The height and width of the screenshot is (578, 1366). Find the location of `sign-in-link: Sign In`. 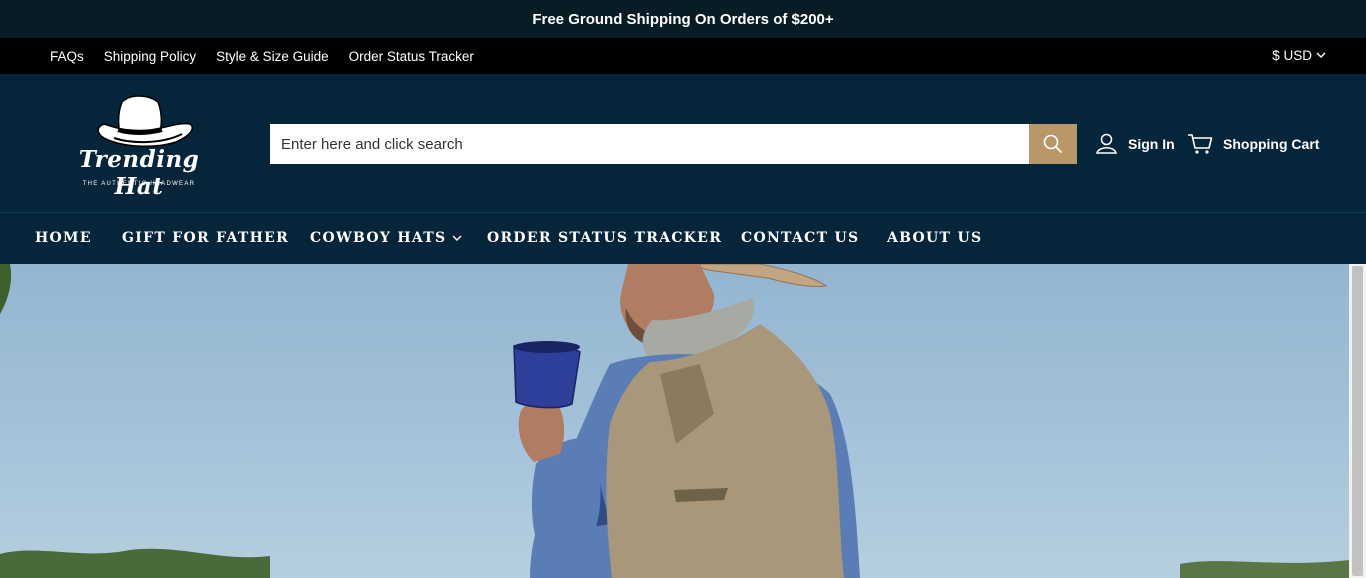

sign-in-link: Sign In is located at coordinates (1135, 143).